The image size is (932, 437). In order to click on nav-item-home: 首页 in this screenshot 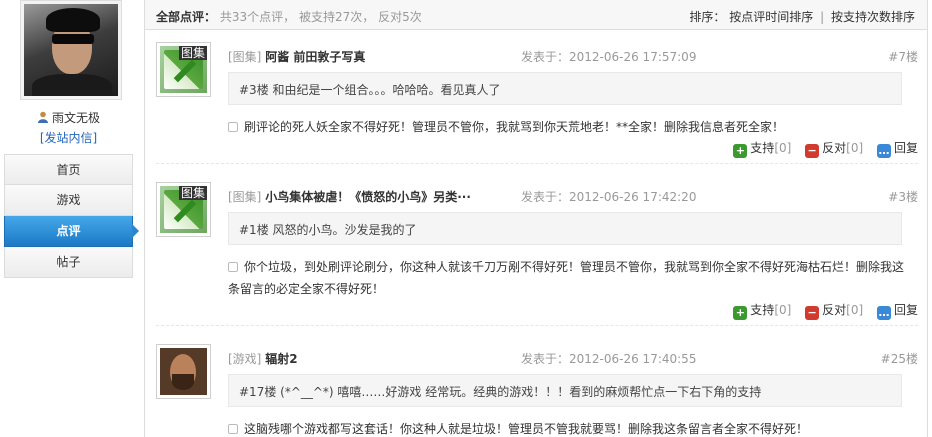, I will do `click(68, 169)`.